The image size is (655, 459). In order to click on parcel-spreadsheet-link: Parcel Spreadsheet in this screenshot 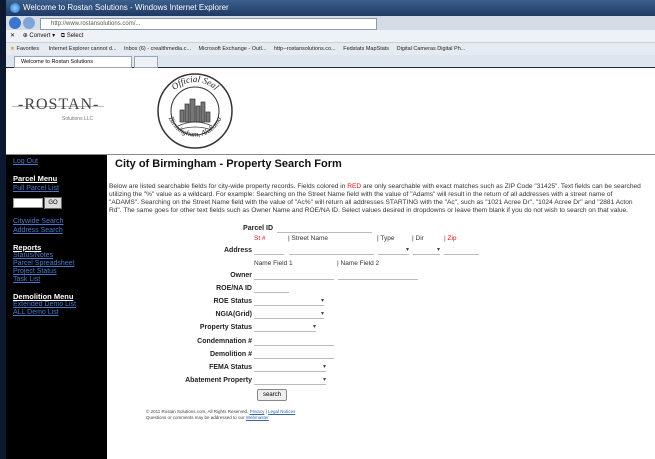, I will do `click(43, 263)`.